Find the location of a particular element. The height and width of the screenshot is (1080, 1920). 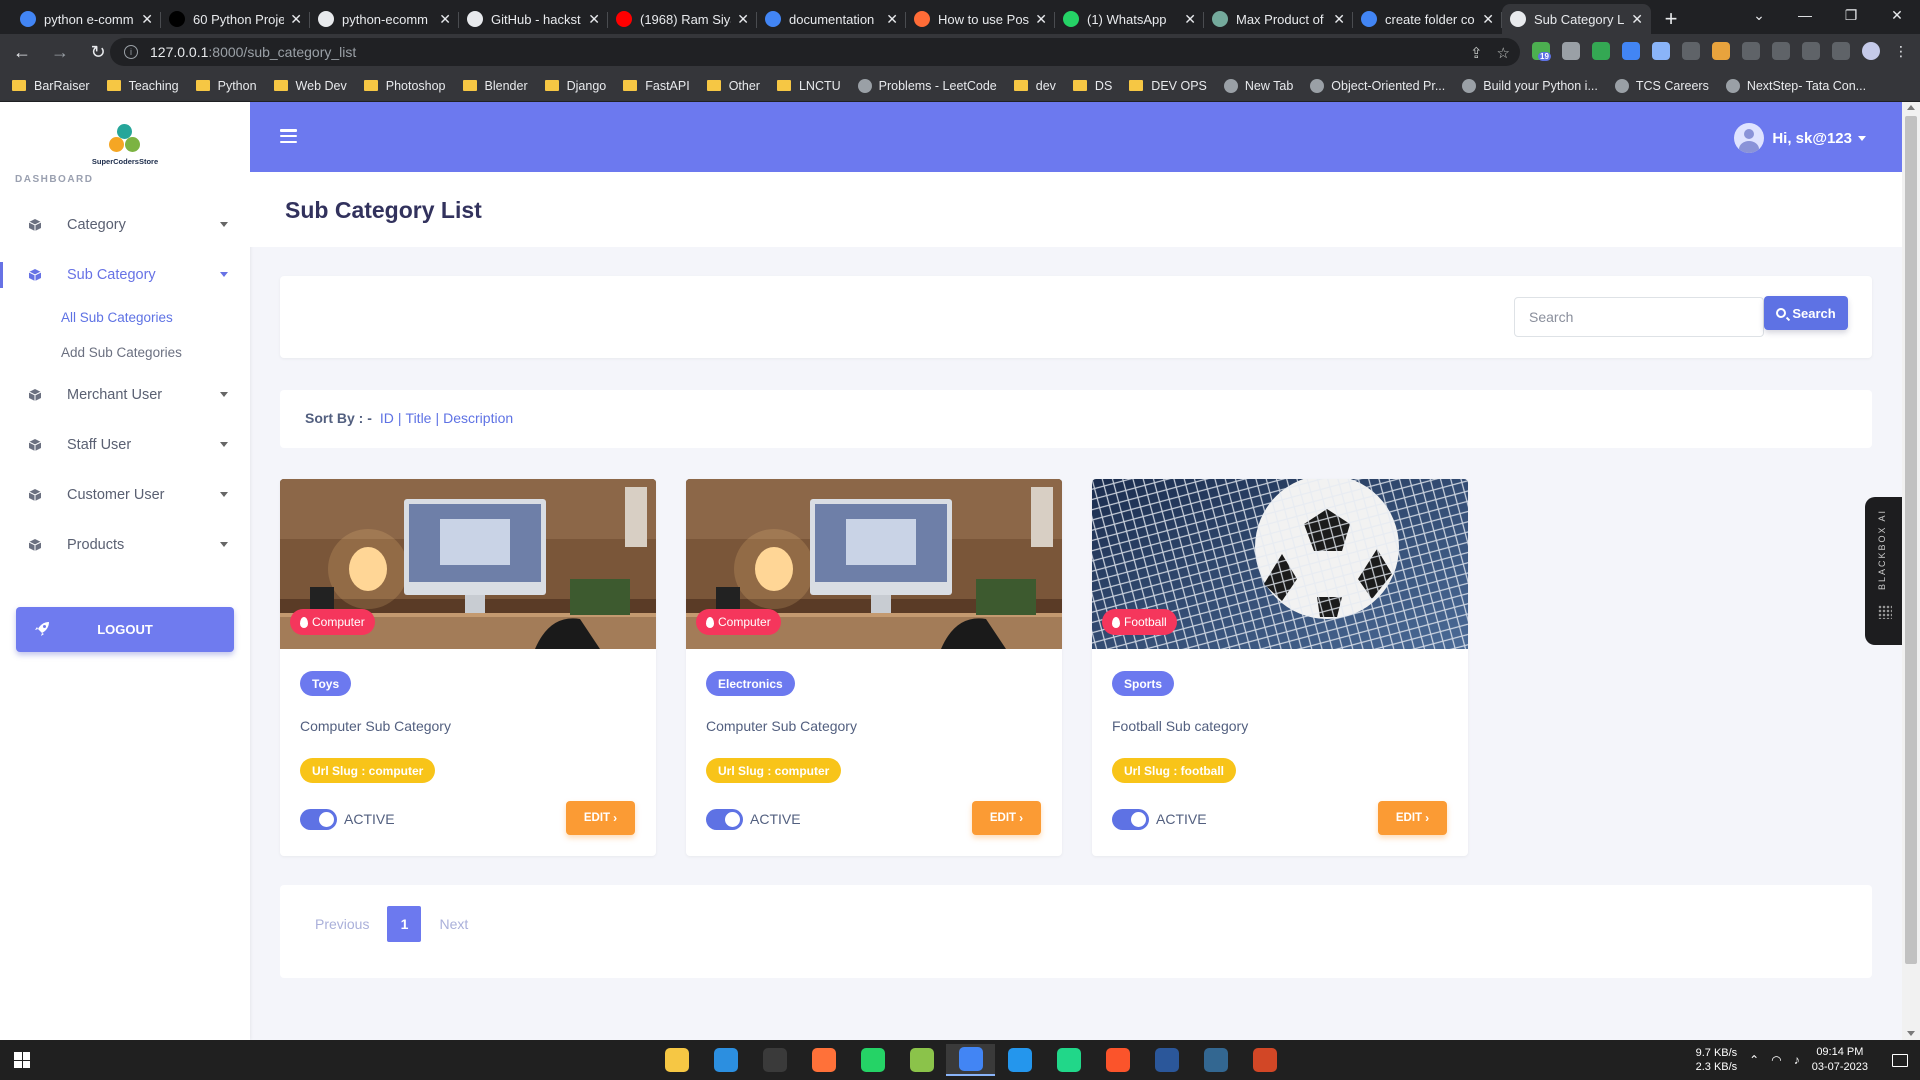

sidebar-subitem-all-sub-categories: All Sub Categories is located at coordinates (125, 317).